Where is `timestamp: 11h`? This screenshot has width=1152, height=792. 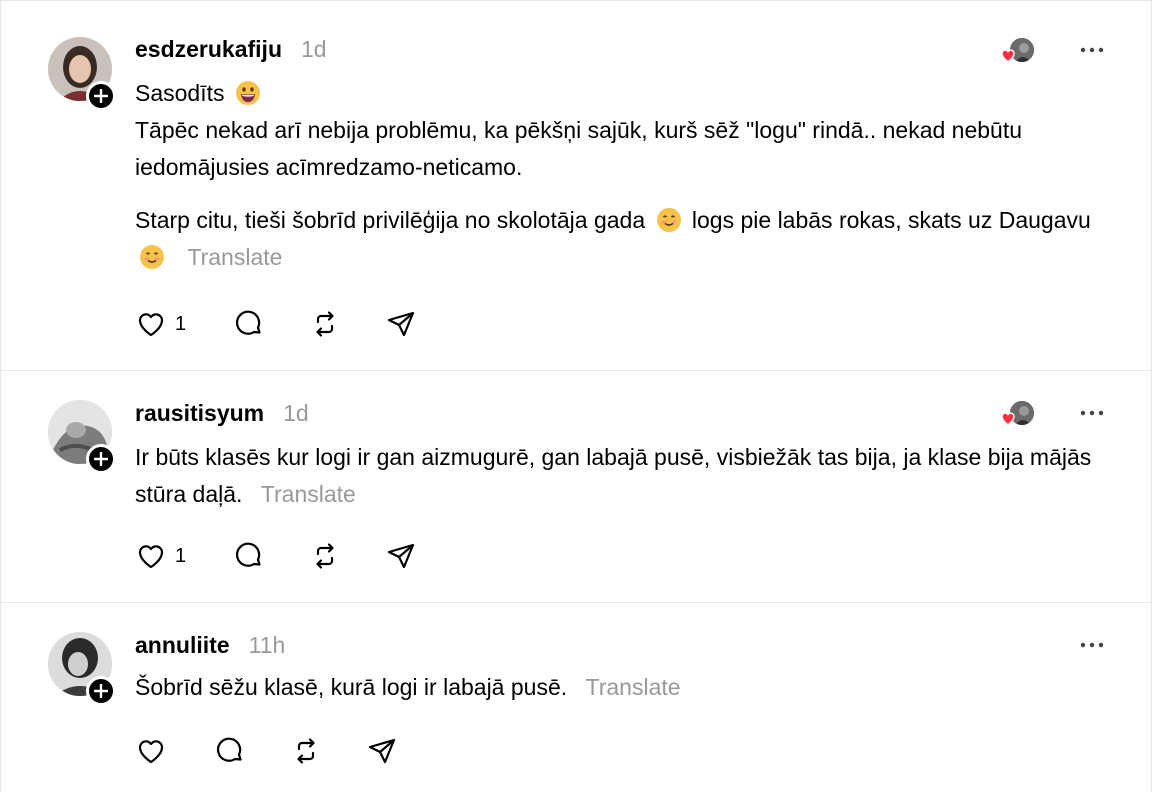 timestamp: 11h is located at coordinates (267, 645).